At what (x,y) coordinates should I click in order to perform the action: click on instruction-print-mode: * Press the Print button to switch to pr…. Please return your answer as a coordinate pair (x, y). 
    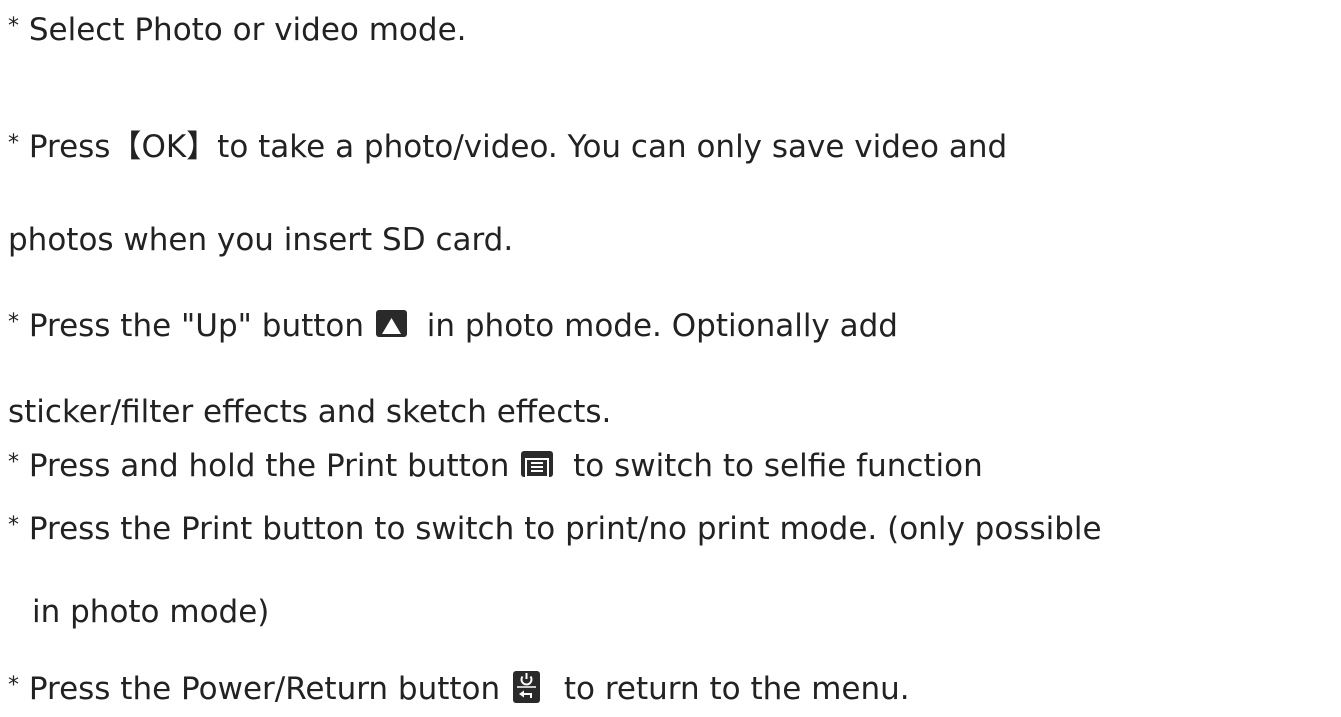
    Looking at the image, I should click on (555, 529).